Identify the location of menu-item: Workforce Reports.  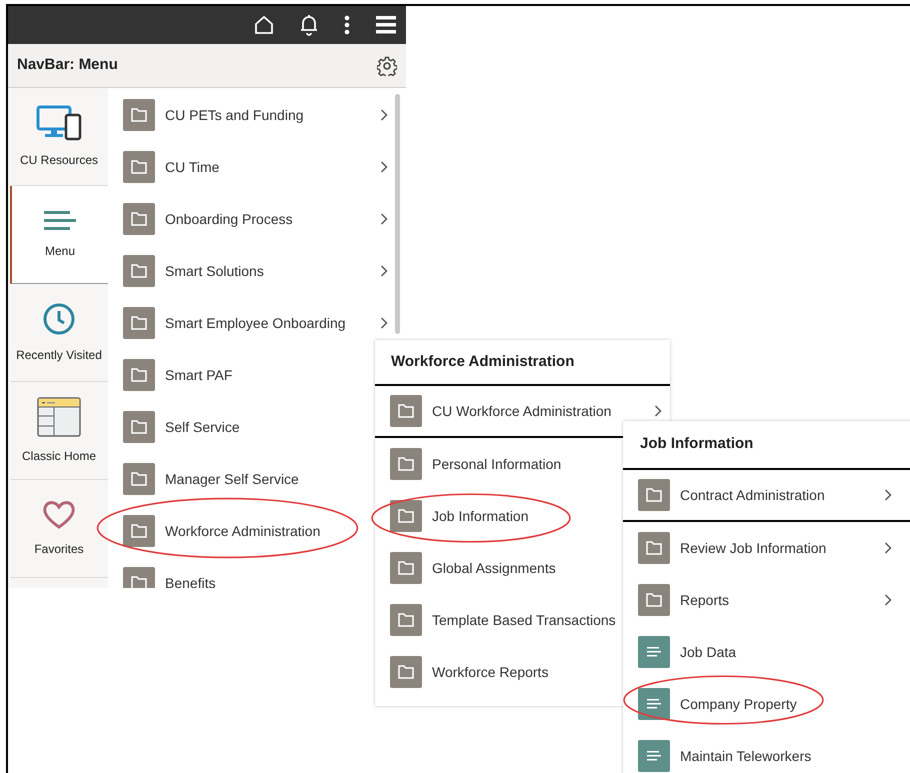
(498, 672).